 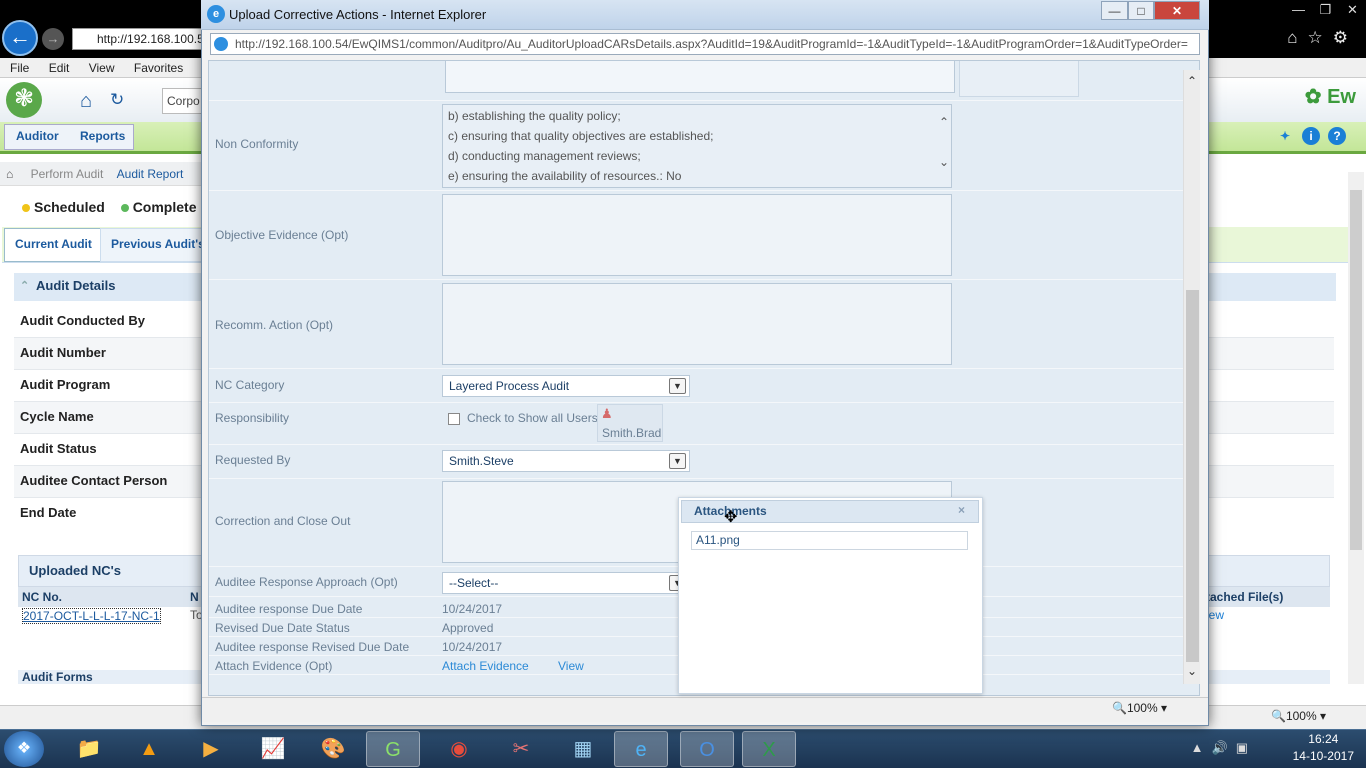 I want to click on form-row: Recomm. Action (Opt), so click(x=696, y=324).